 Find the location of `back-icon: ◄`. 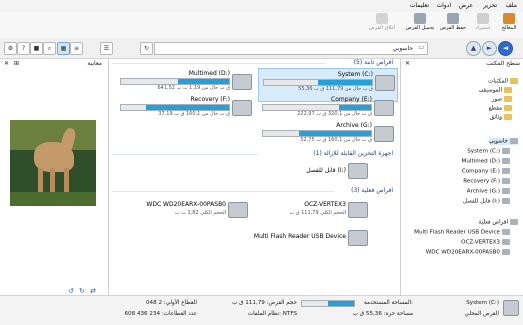

back-icon: ◄ is located at coordinates (505, 48).